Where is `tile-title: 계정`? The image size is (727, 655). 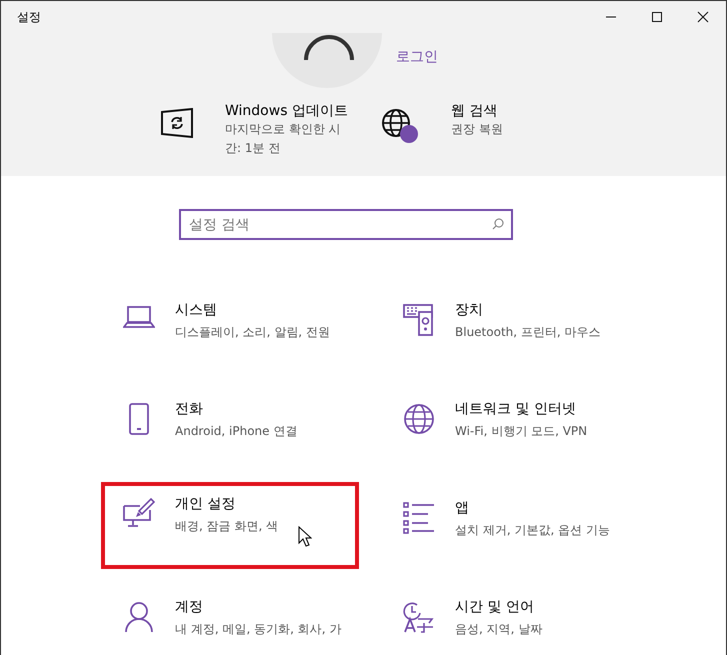 tile-title: 계정 is located at coordinates (189, 607).